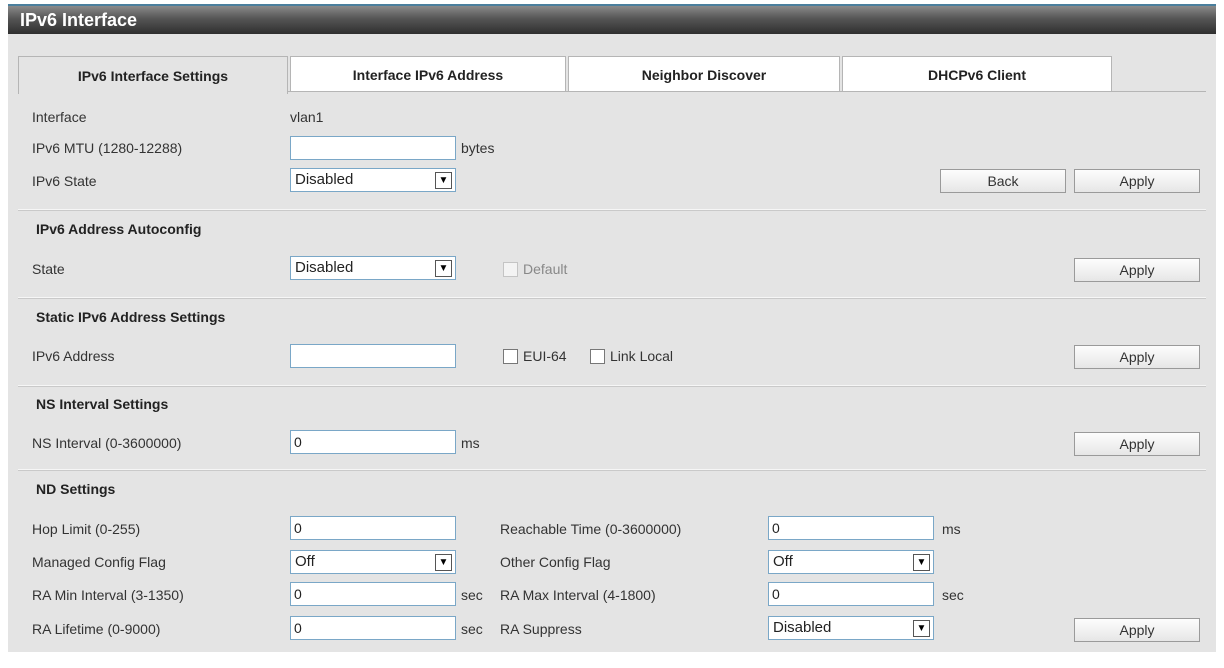 This screenshot has width=1224, height=668. I want to click on ns-interval-label: NS Interval (0-3600000), so click(107, 443).